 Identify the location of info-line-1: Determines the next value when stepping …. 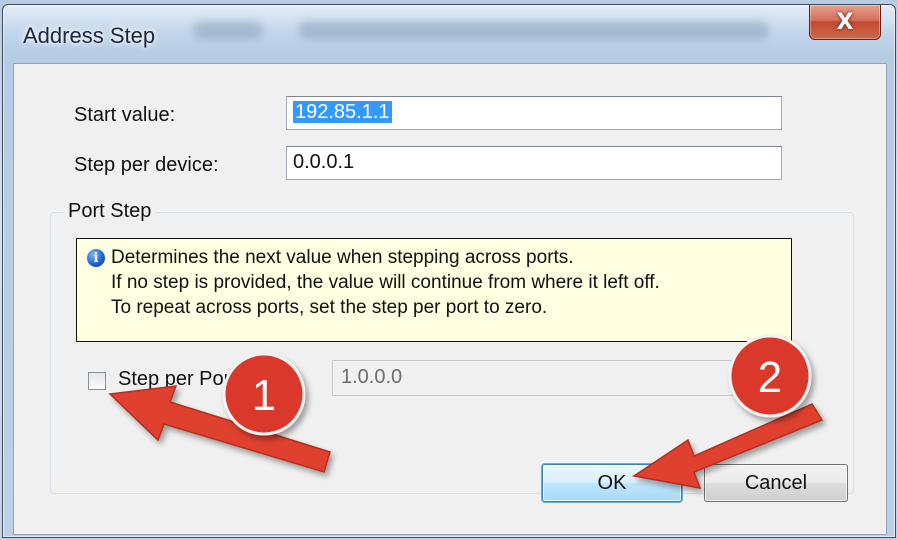
(342, 257).